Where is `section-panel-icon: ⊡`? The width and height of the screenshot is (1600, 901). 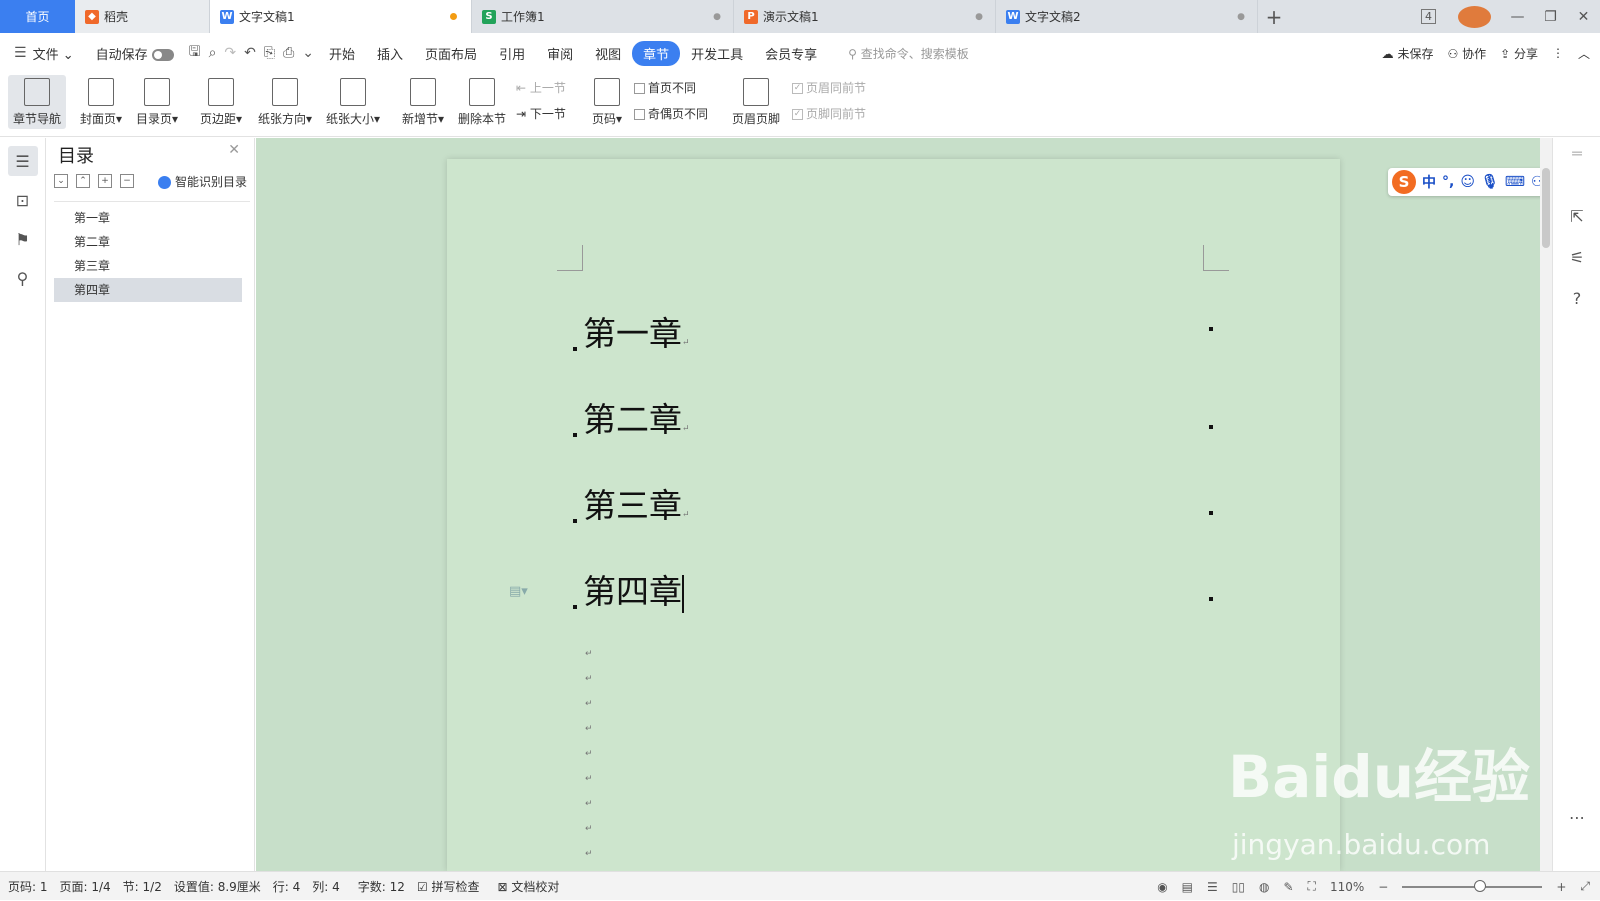 section-panel-icon: ⊡ is located at coordinates (23, 200).